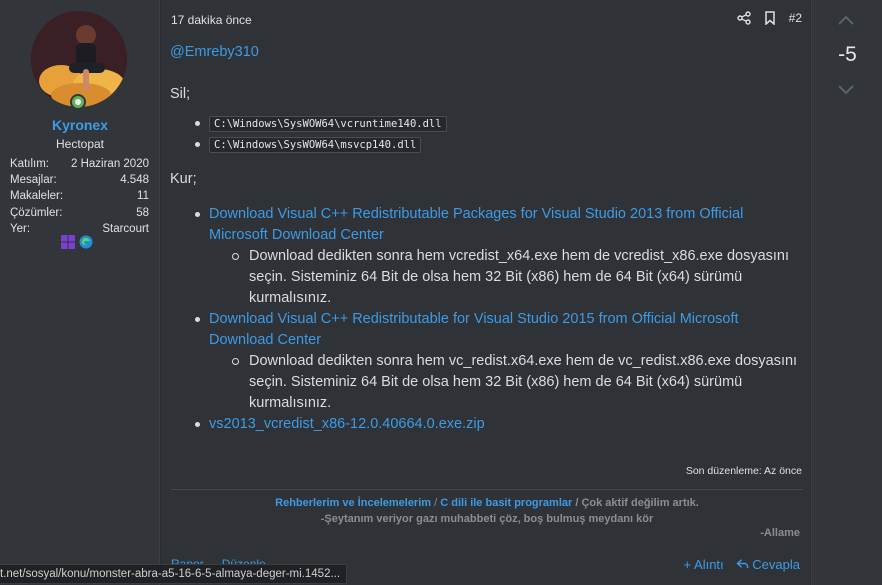 Image resolution: width=882 pixels, height=585 pixels. Describe the element at coordinates (486, 52) in the screenshot. I see `user-mention: @Emreby310` at that location.